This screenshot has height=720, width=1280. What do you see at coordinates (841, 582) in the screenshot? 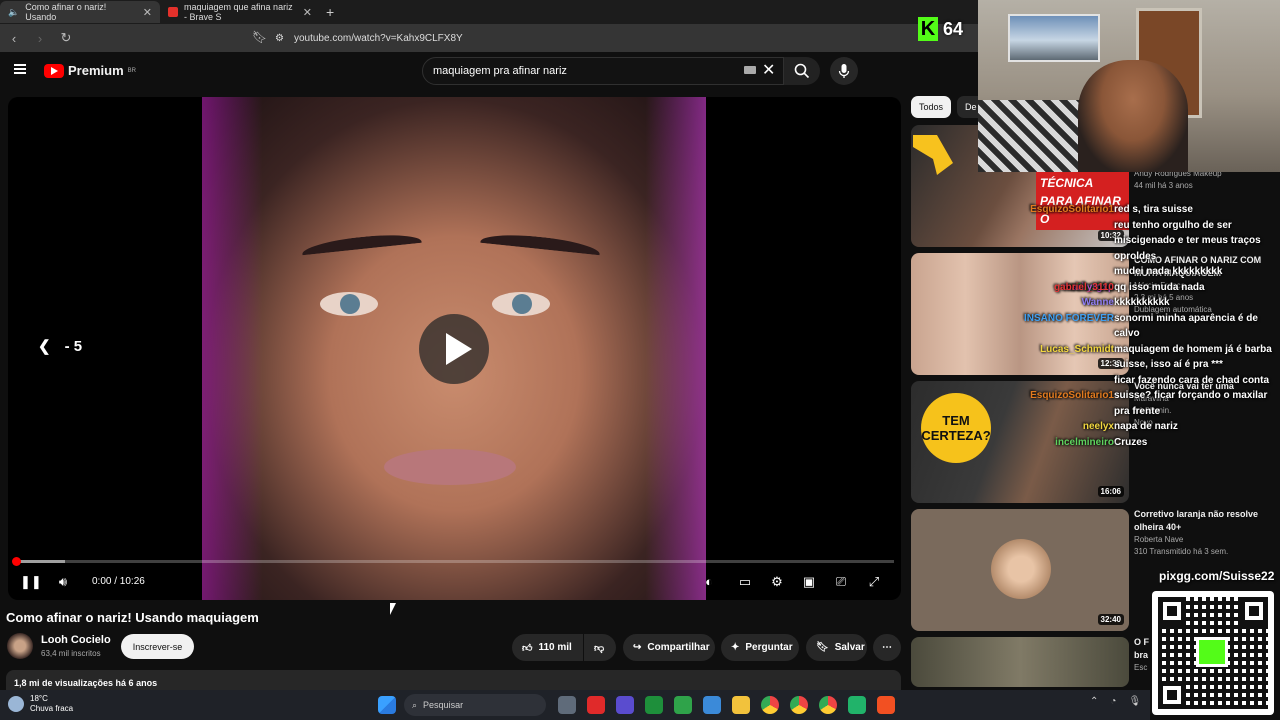
I see `cast-icon: ⎚` at bounding box center [841, 582].